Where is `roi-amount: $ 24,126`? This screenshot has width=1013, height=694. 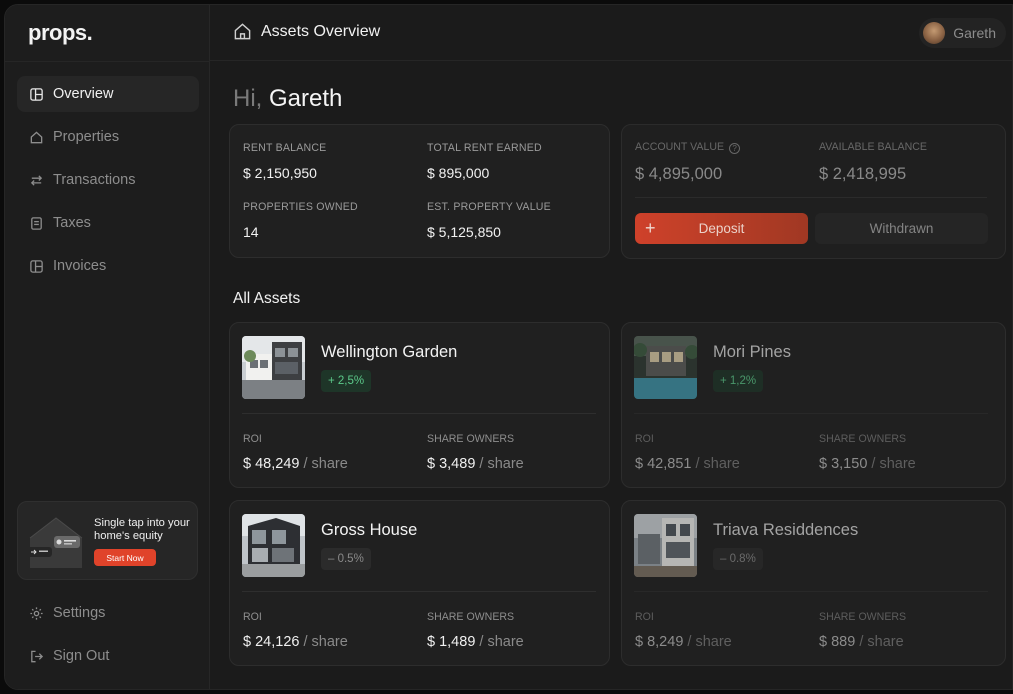 roi-amount: $ 24,126 is located at coordinates (271, 642).